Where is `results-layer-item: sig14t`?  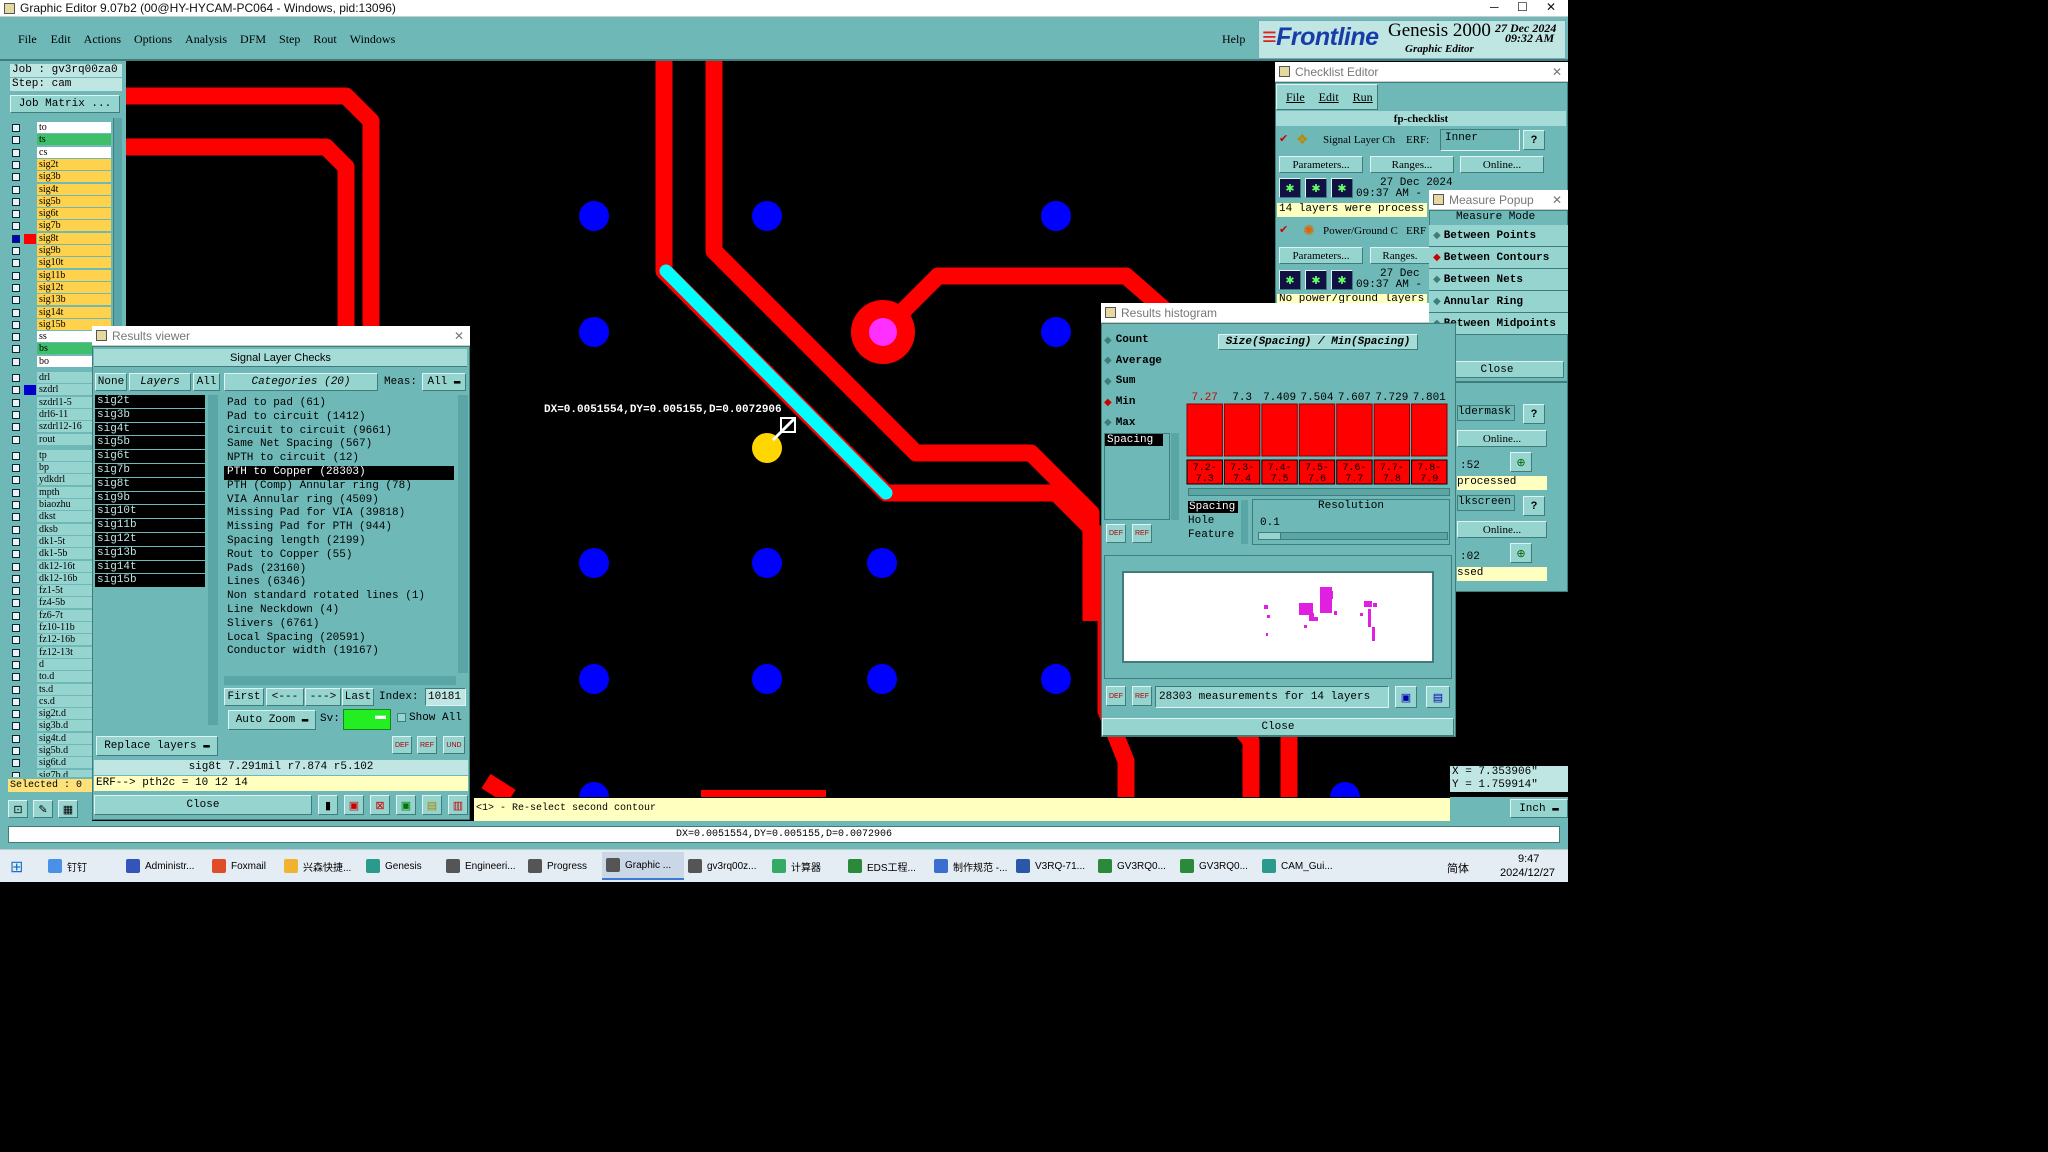 results-layer-item: sig14t is located at coordinates (150, 567).